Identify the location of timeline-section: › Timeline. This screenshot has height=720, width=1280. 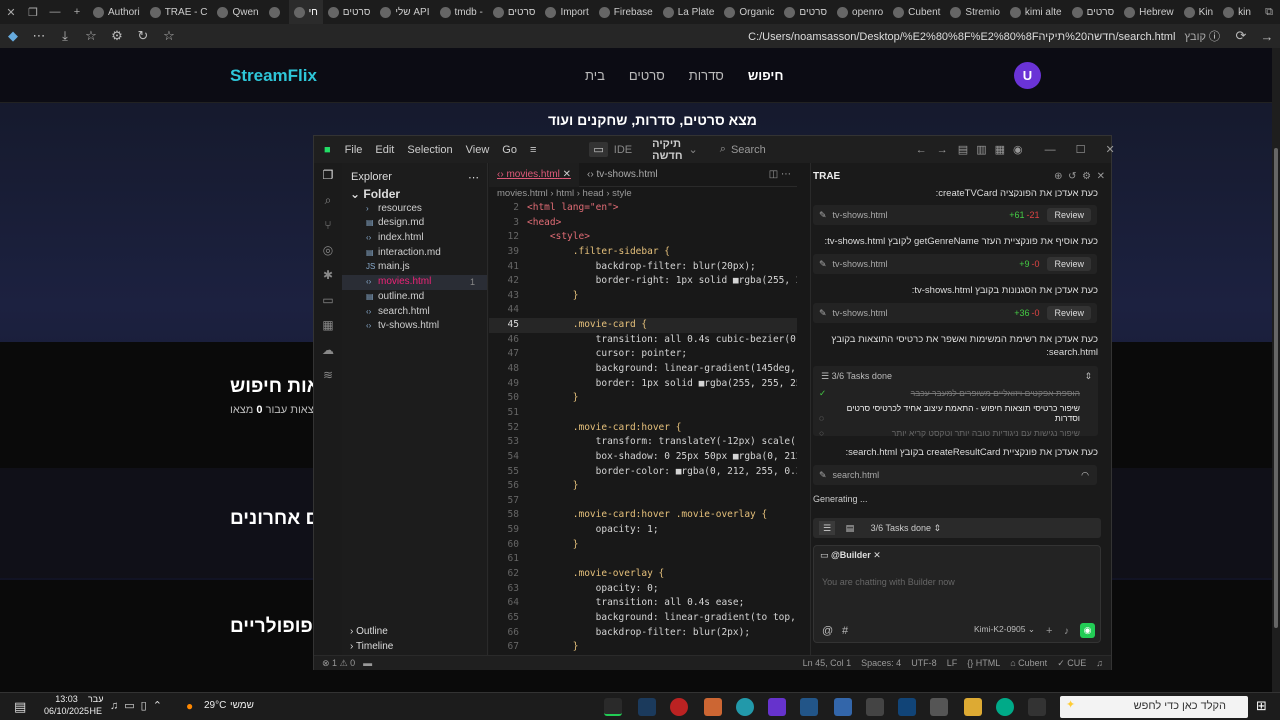
(367, 647).